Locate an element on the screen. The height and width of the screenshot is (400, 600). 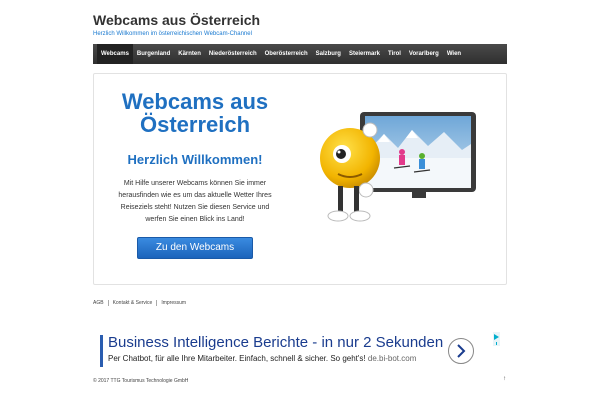
footer-link-impressum: Impressum is located at coordinates (173, 303).